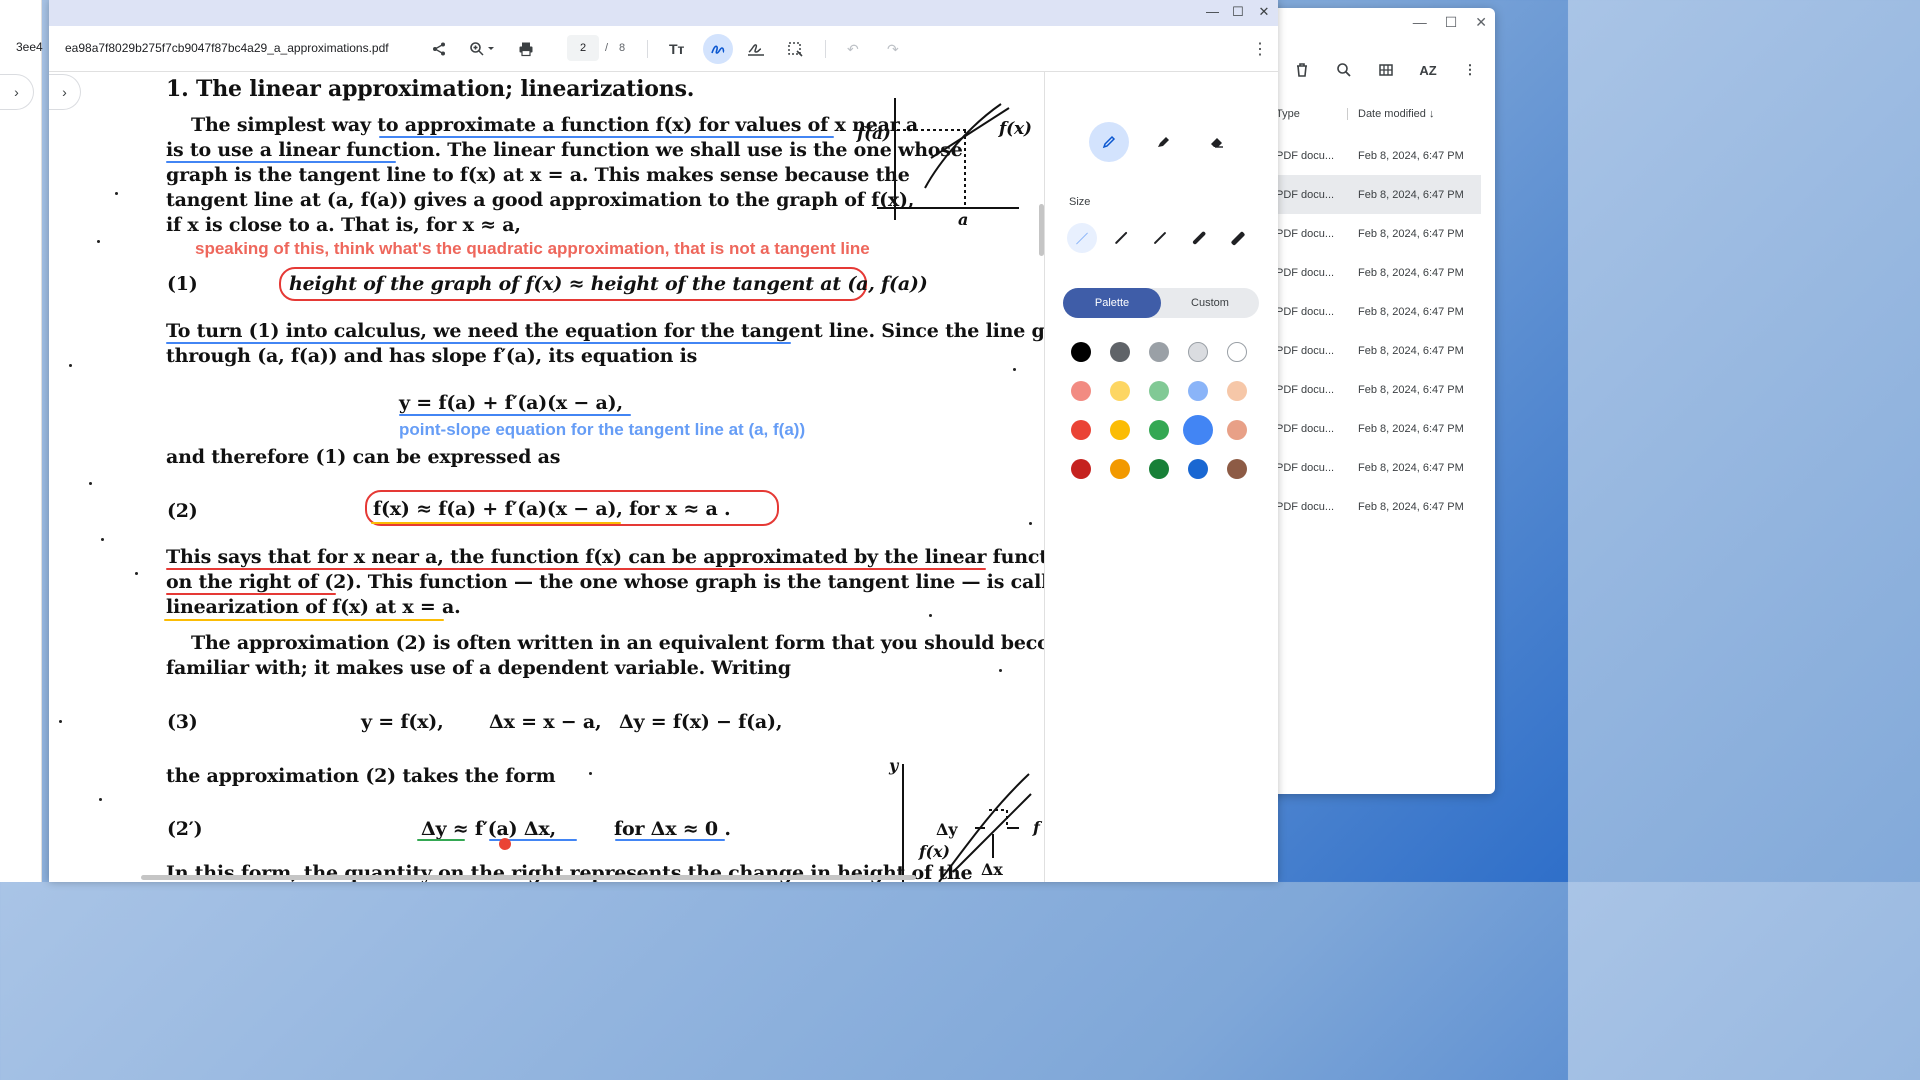 The image size is (1920, 1080). I want to click on sort-icon: AZ, so click(1428, 70).